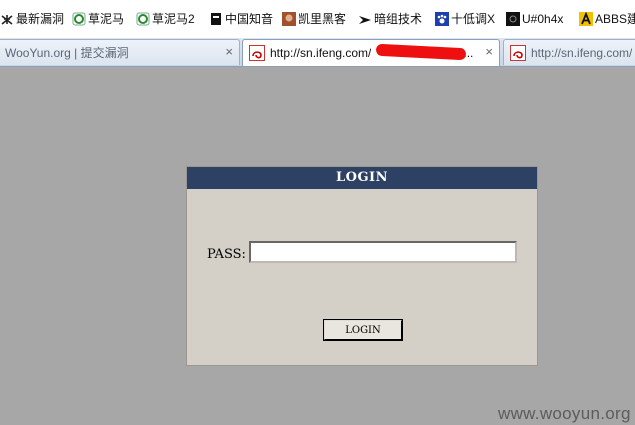 The height and width of the screenshot is (425, 635). I want to click on tab-wooyun: WooYun.org | 提交漏洞 ×, so click(120, 52).